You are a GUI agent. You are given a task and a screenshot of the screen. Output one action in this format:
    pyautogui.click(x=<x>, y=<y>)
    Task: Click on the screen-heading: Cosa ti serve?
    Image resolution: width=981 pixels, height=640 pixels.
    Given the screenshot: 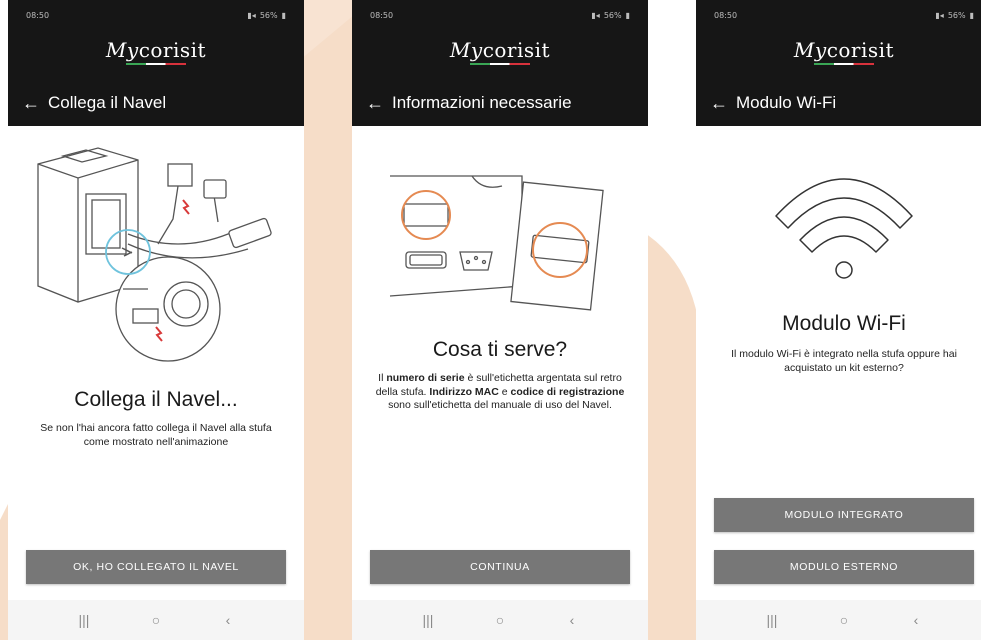 What is the action you would take?
    pyautogui.click(x=500, y=349)
    